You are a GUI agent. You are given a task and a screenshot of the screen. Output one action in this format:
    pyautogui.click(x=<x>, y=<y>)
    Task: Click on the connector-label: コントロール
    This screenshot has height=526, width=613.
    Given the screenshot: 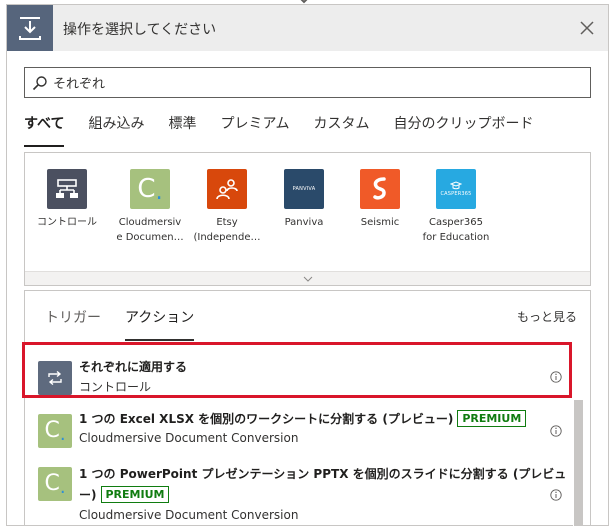 What is the action you would take?
    pyautogui.click(x=67, y=222)
    